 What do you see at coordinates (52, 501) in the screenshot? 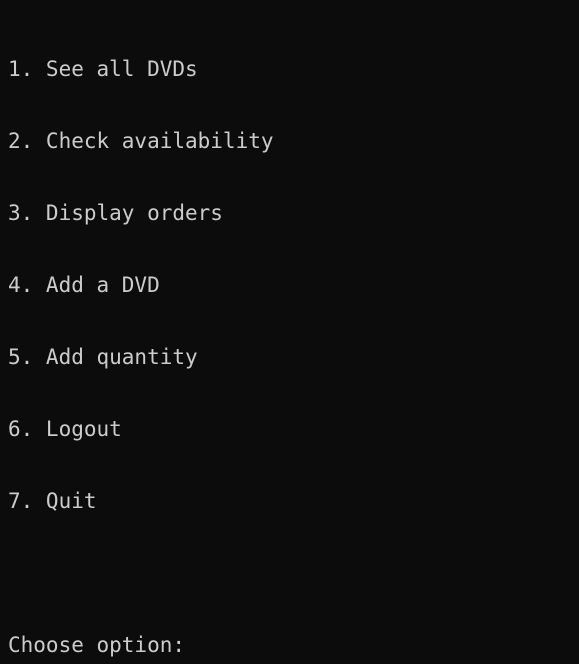
I see `menu-item-quit: 7. Quit` at bounding box center [52, 501].